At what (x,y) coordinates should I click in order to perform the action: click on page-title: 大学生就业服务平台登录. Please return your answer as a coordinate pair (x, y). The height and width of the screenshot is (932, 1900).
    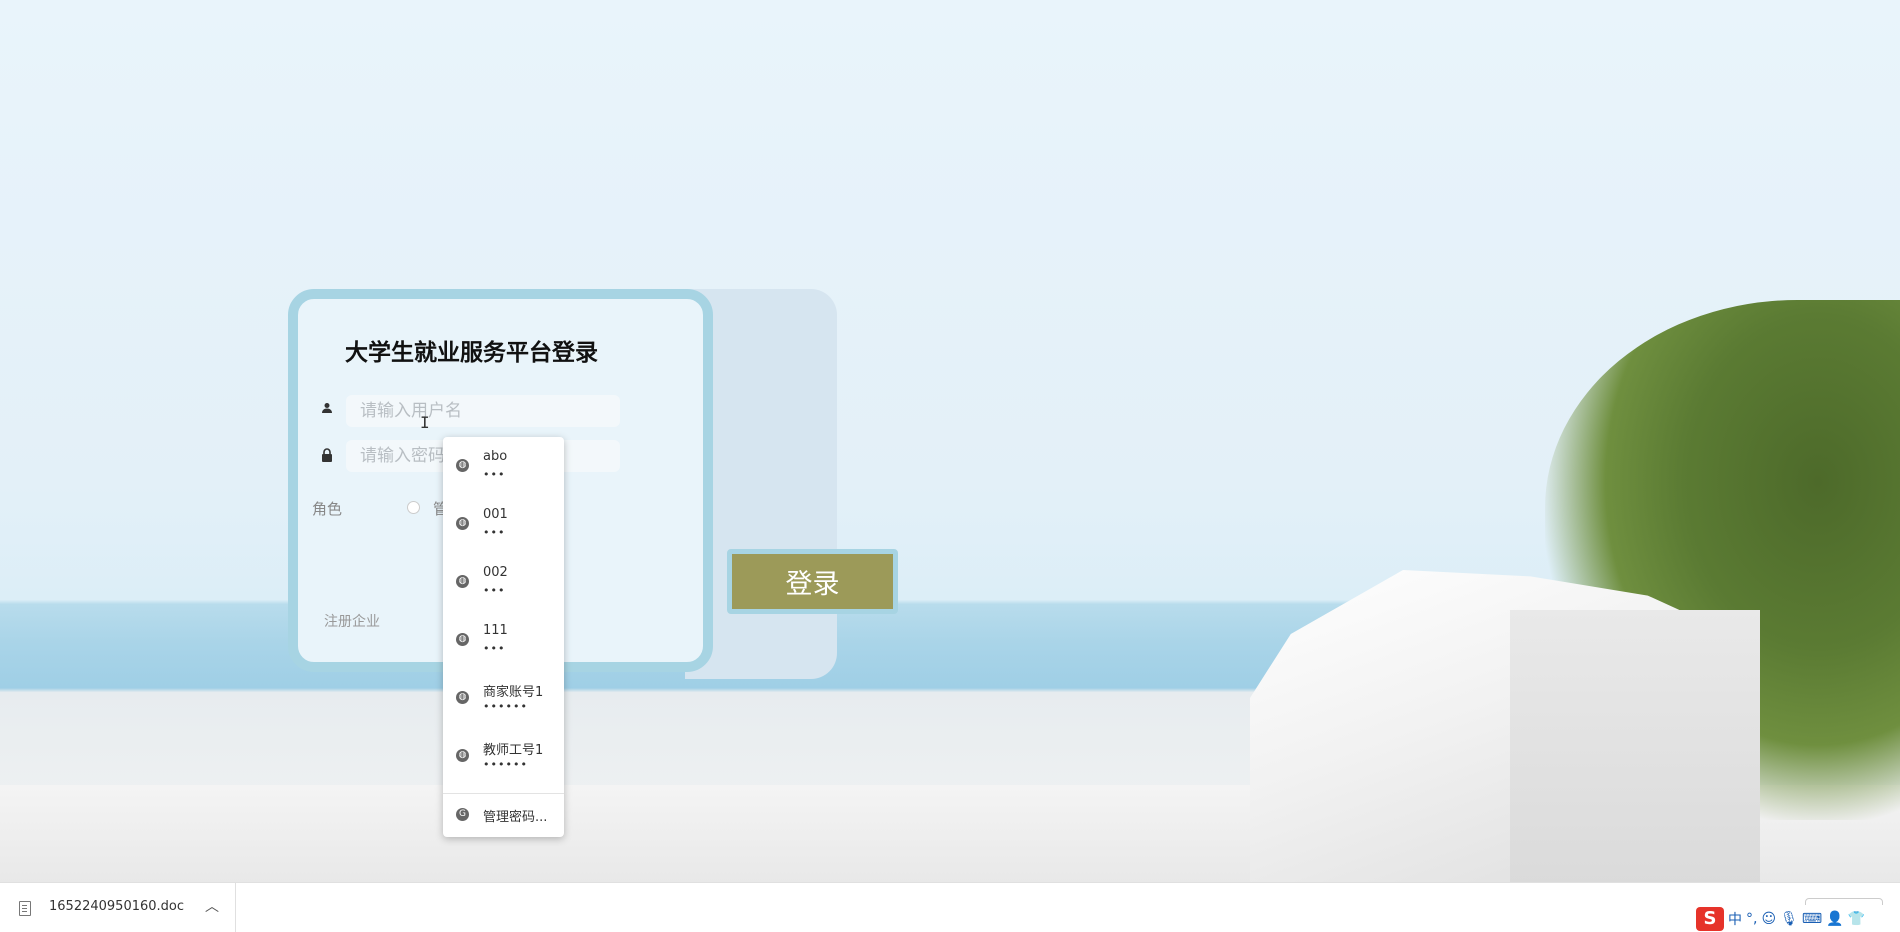
    Looking at the image, I should click on (471, 353).